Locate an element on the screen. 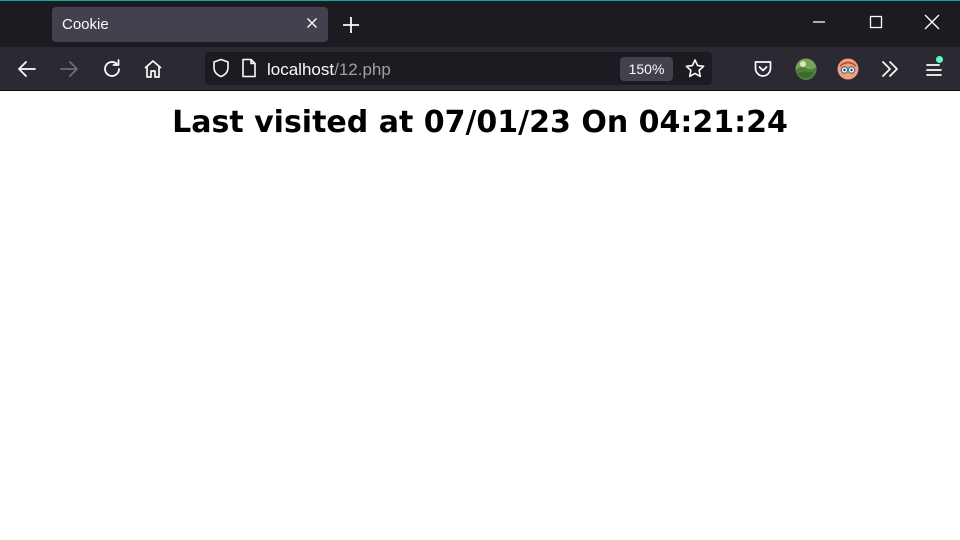  tab-strip: Cookie is located at coordinates (480, 23).